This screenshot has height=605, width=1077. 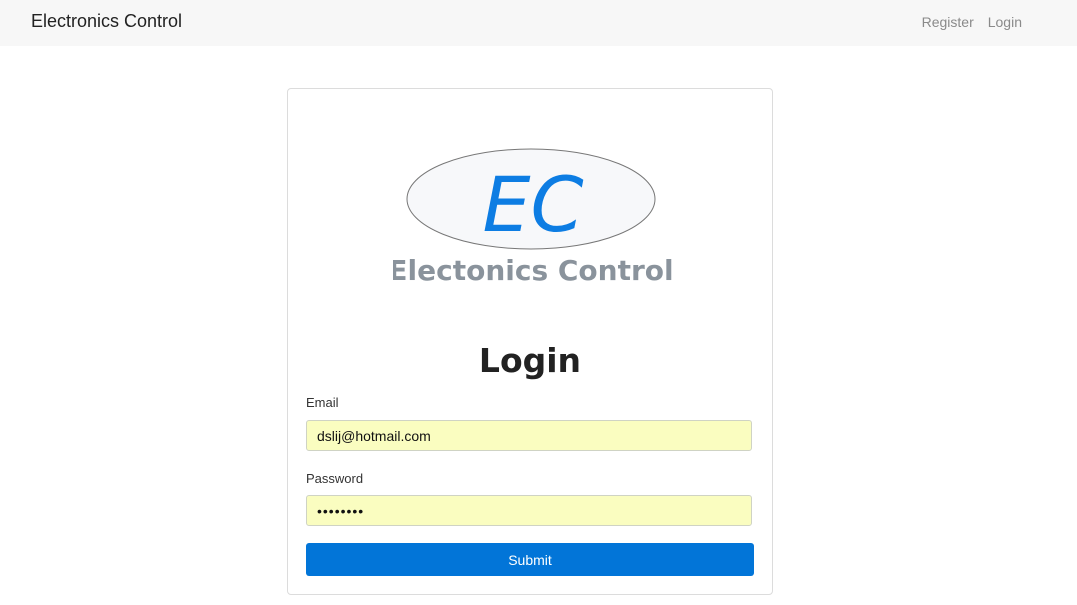 What do you see at coordinates (322, 402) in the screenshot?
I see `email-label: Email` at bounding box center [322, 402].